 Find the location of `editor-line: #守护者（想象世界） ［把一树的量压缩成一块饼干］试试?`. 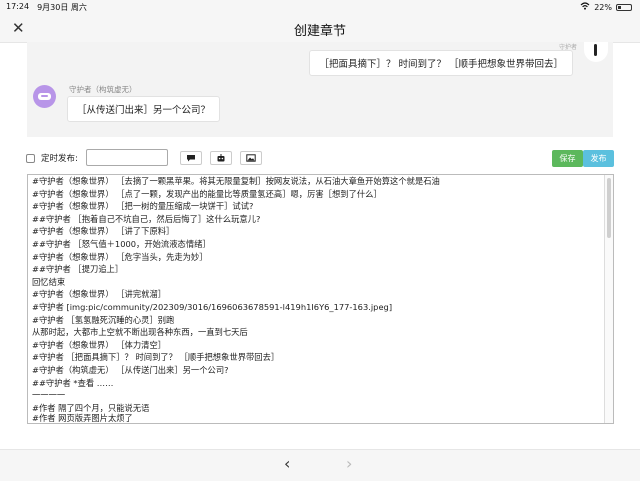

editor-line: #守护者（想象世界） ［把一树的量压缩成一块饼干］试试? is located at coordinates (143, 206).